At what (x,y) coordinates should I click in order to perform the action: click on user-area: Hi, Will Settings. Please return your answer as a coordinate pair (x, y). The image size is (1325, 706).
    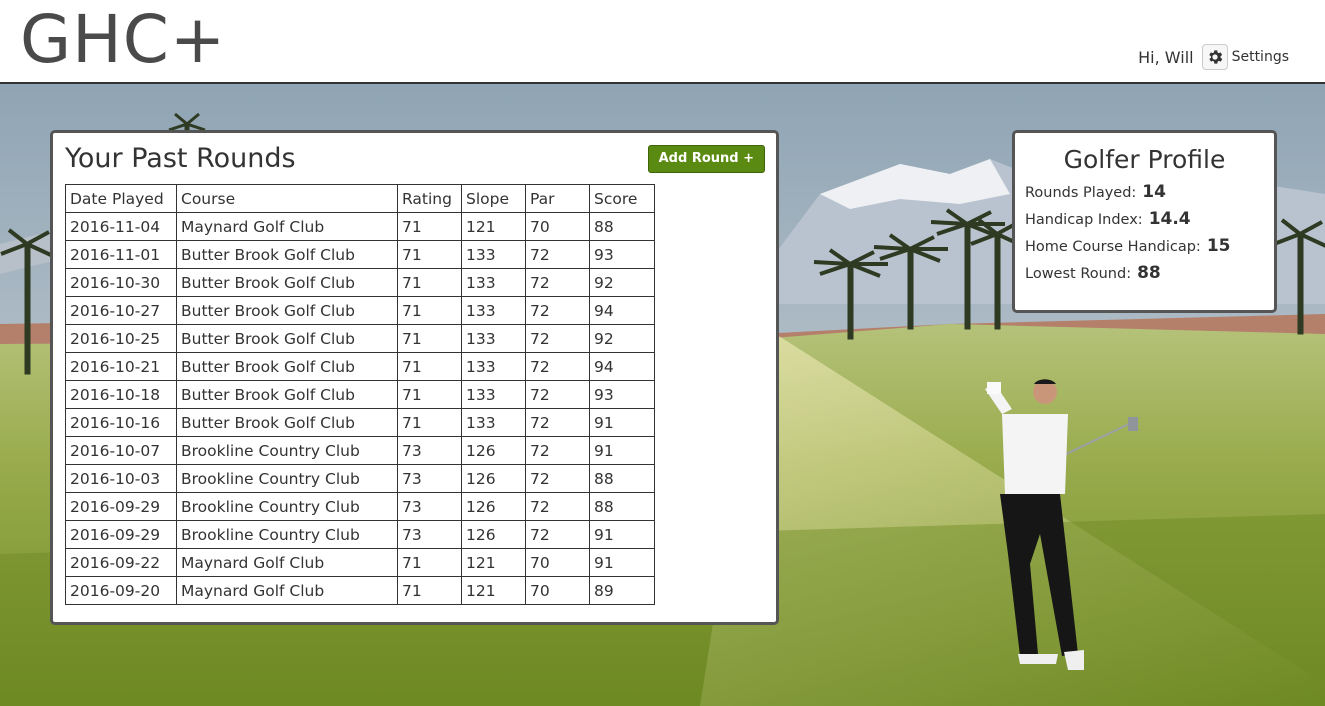
    Looking at the image, I should click on (1213, 57).